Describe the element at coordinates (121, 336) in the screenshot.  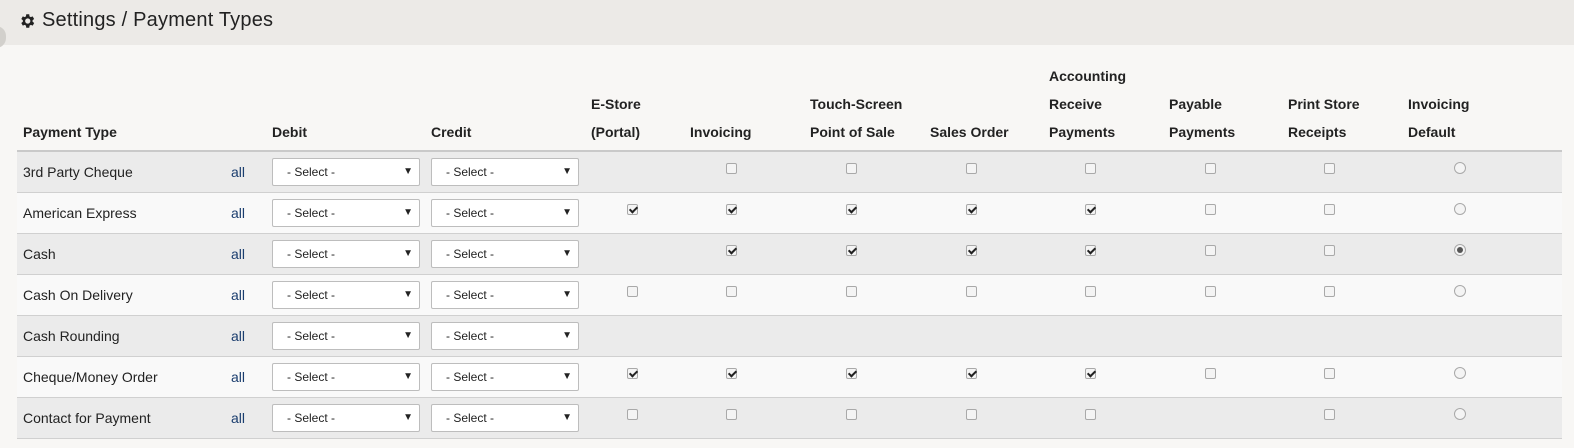
I see `payment-type-name: Cash Rounding` at that location.